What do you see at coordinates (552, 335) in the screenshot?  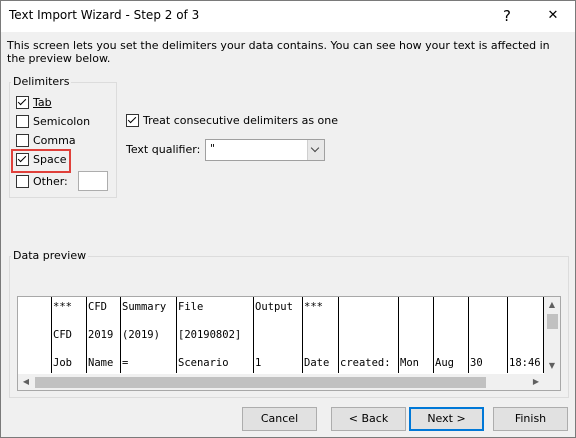 I see `vertical-scrollbar: ▲ ▼` at bounding box center [552, 335].